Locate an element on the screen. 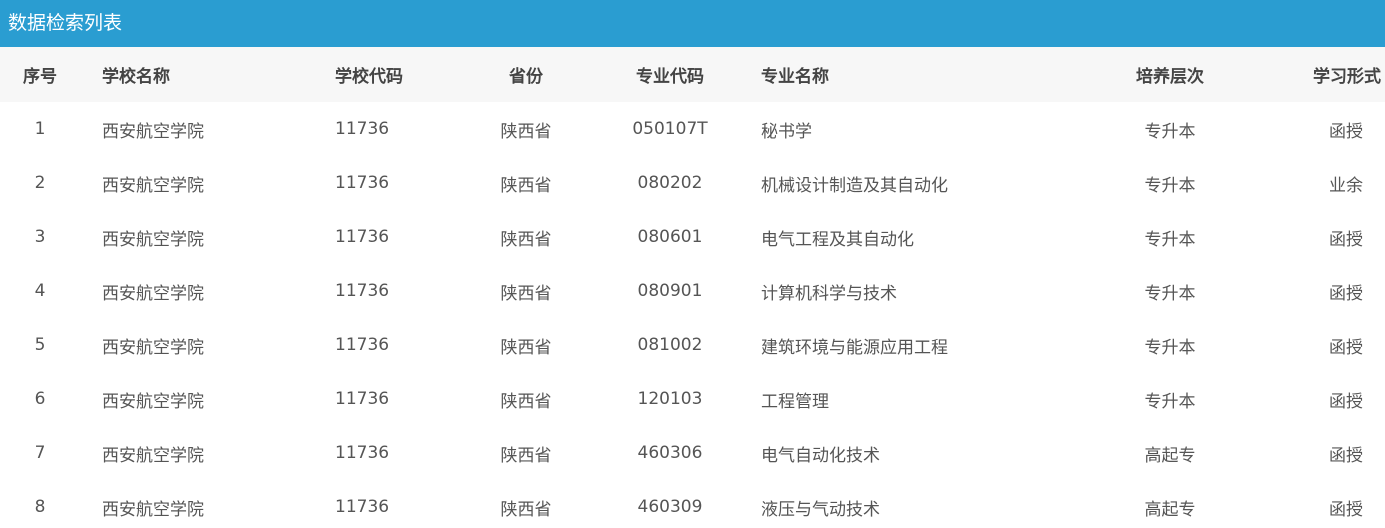 This screenshot has width=1385, height=528. column-header-education-level: 培养层次 is located at coordinates (1170, 77).